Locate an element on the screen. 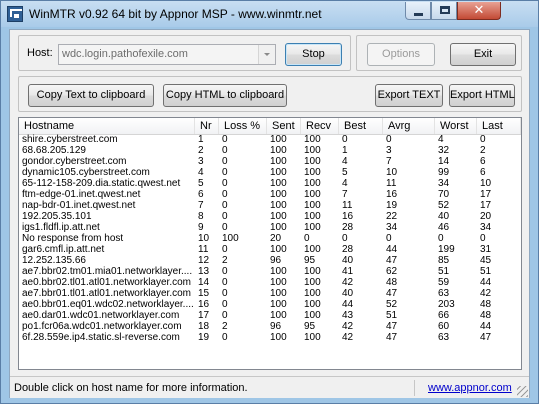 The width and height of the screenshot is (539, 404). column-header-last: Last is located at coordinates (499, 126).